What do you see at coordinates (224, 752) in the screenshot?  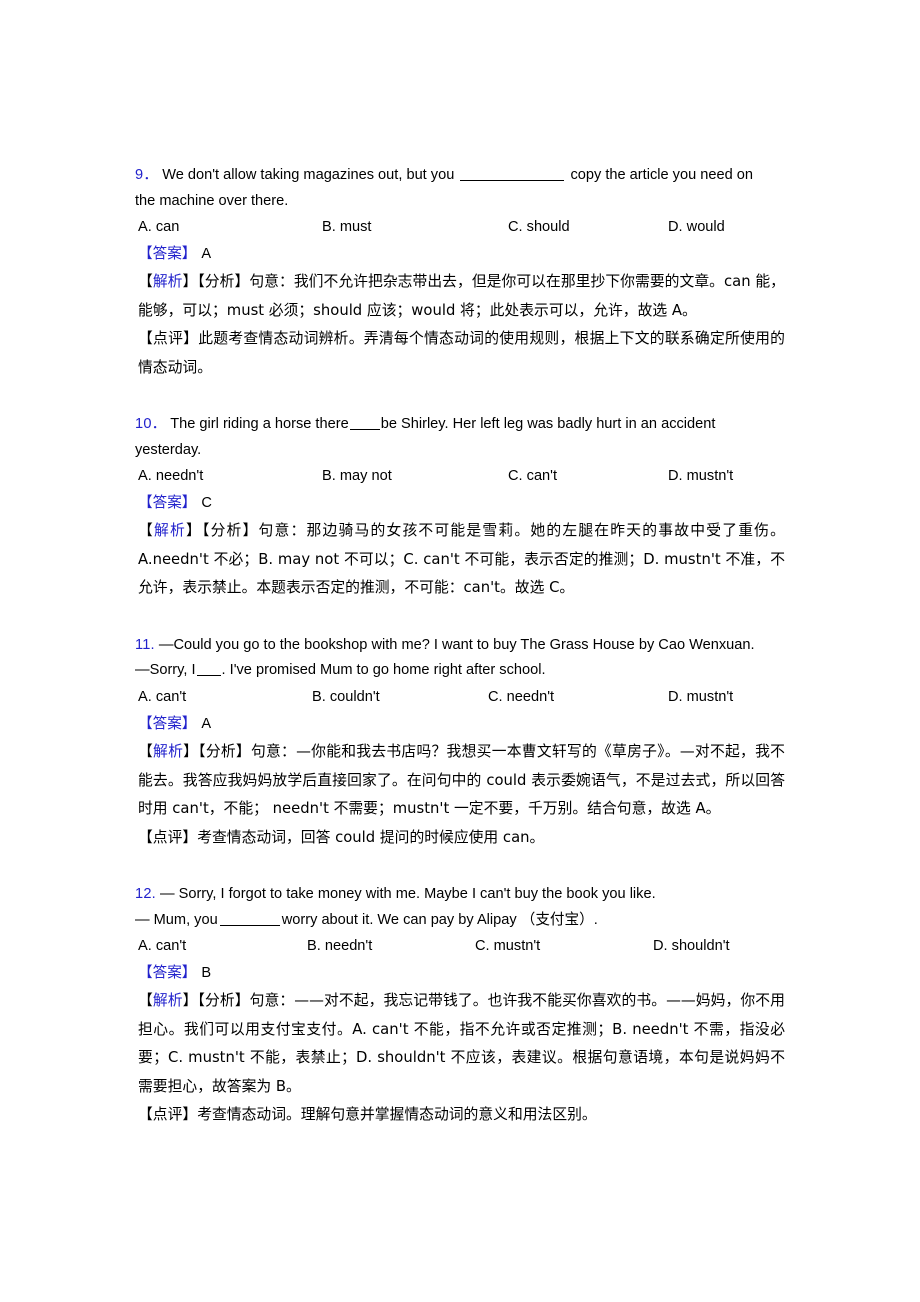 I see `fenxi-tag-11: 【分析】` at bounding box center [224, 752].